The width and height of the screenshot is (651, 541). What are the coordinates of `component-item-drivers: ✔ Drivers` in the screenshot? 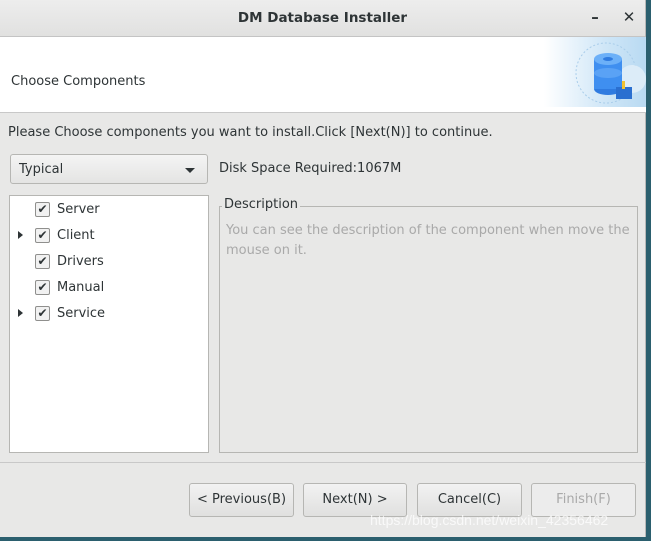 It's located at (109, 262).